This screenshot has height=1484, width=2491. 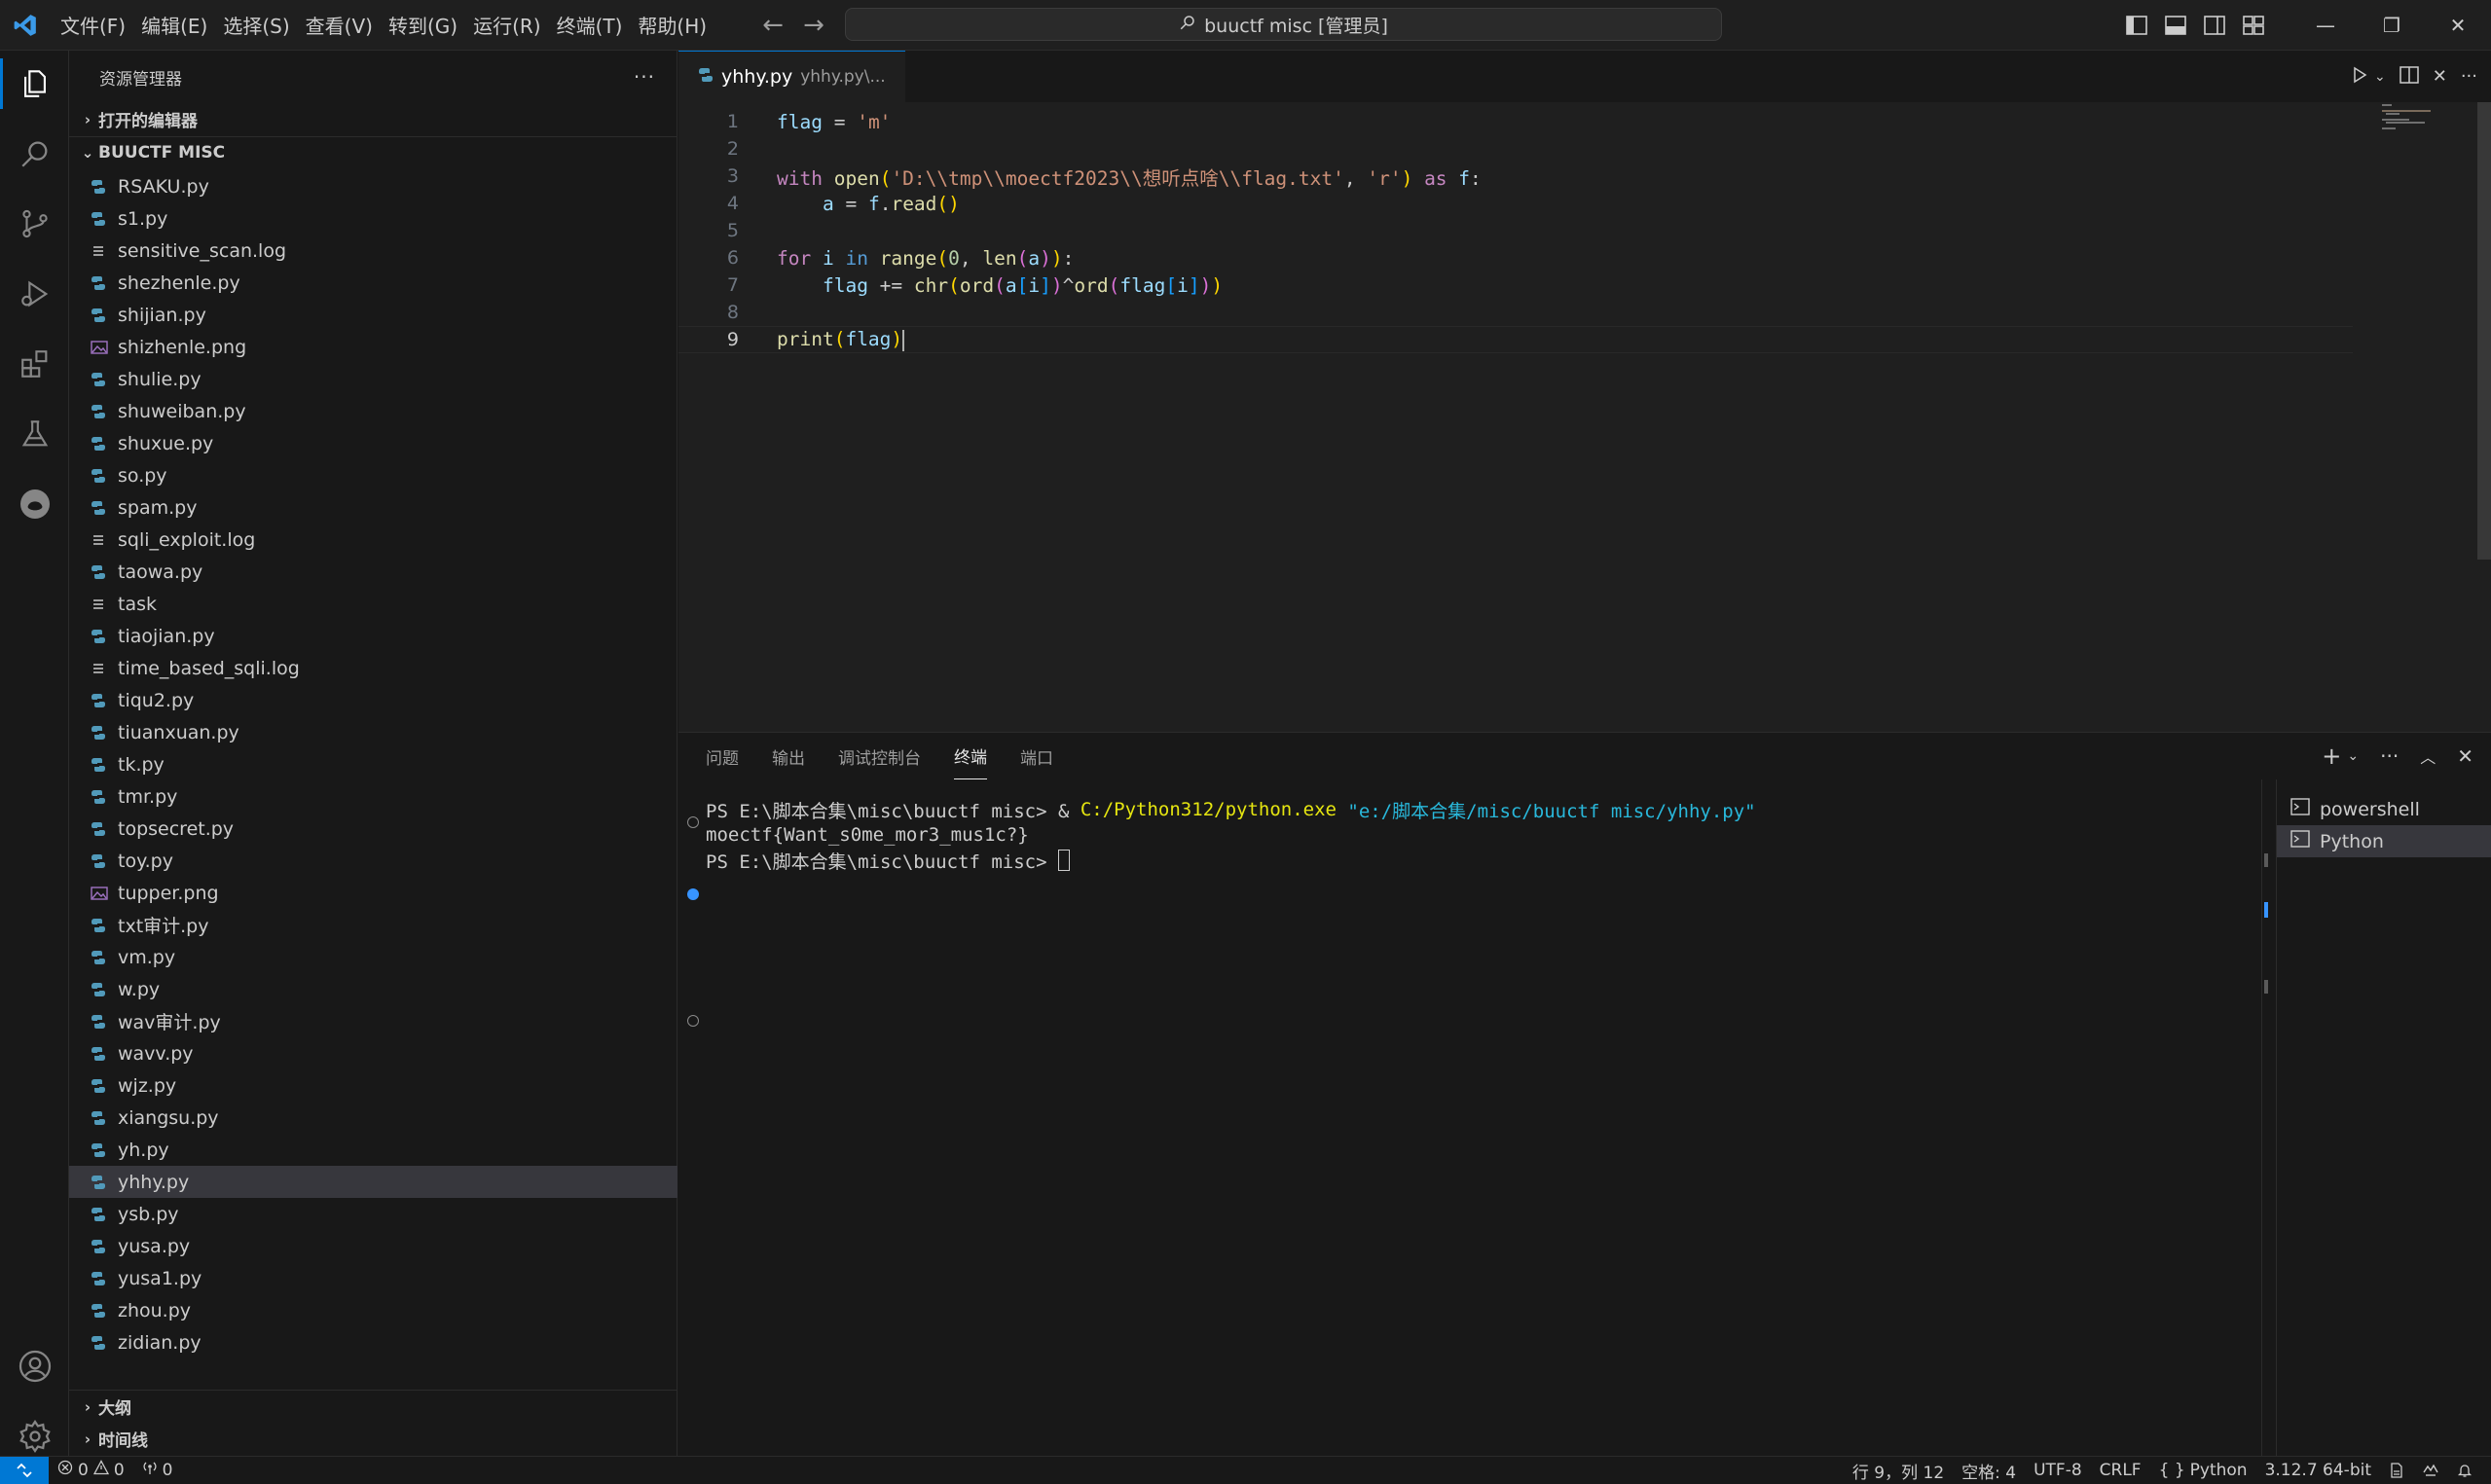 What do you see at coordinates (590, 25) in the screenshot?
I see `menu-terminal: 终端(T)` at bounding box center [590, 25].